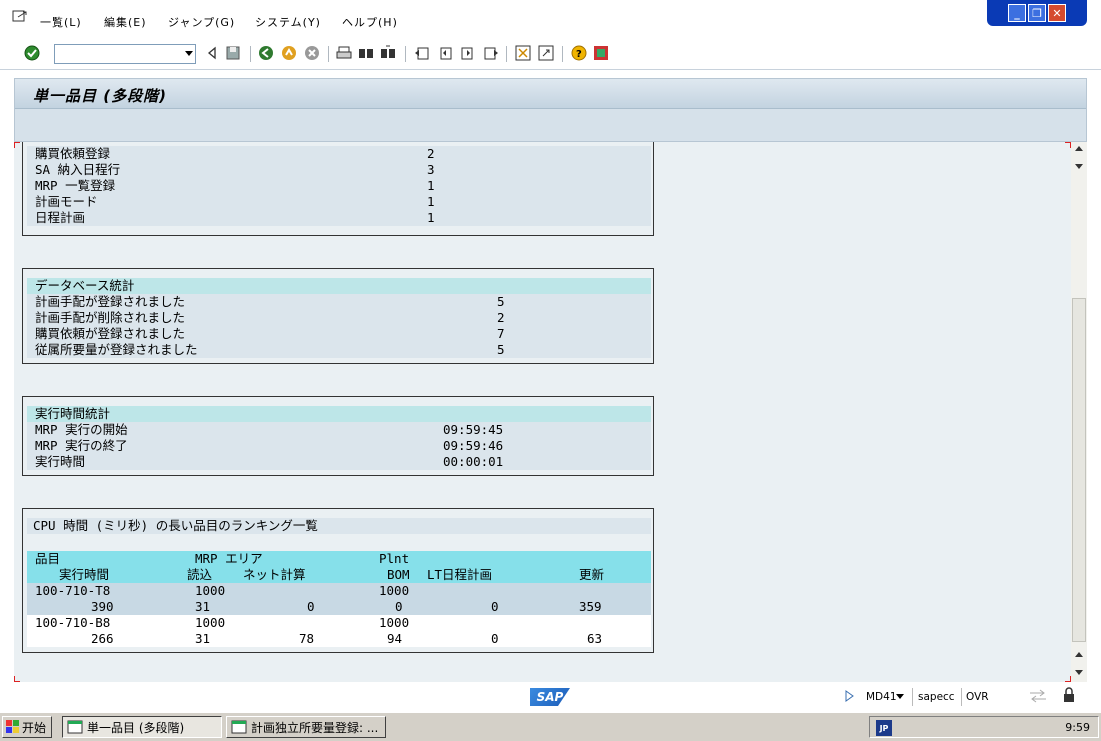  I want to click on table-row: 100-710-B8 1000 1000, so click(339, 623).